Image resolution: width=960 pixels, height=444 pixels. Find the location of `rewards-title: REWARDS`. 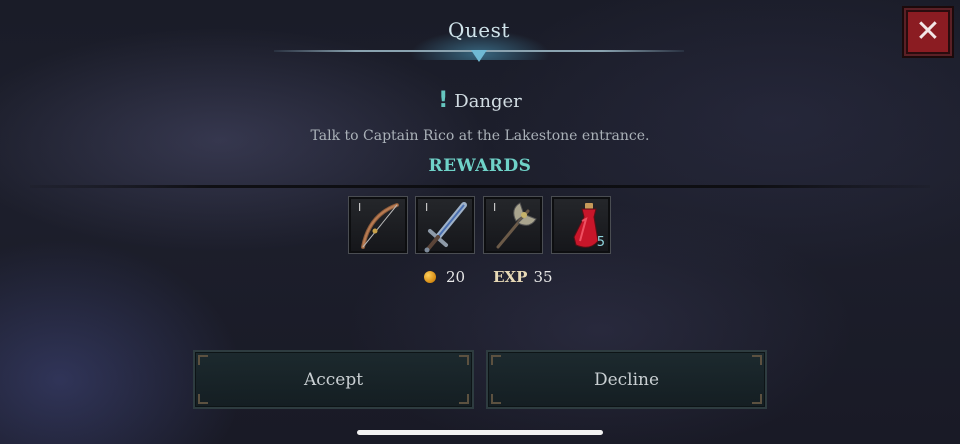

rewards-title: REWARDS is located at coordinates (480, 166).